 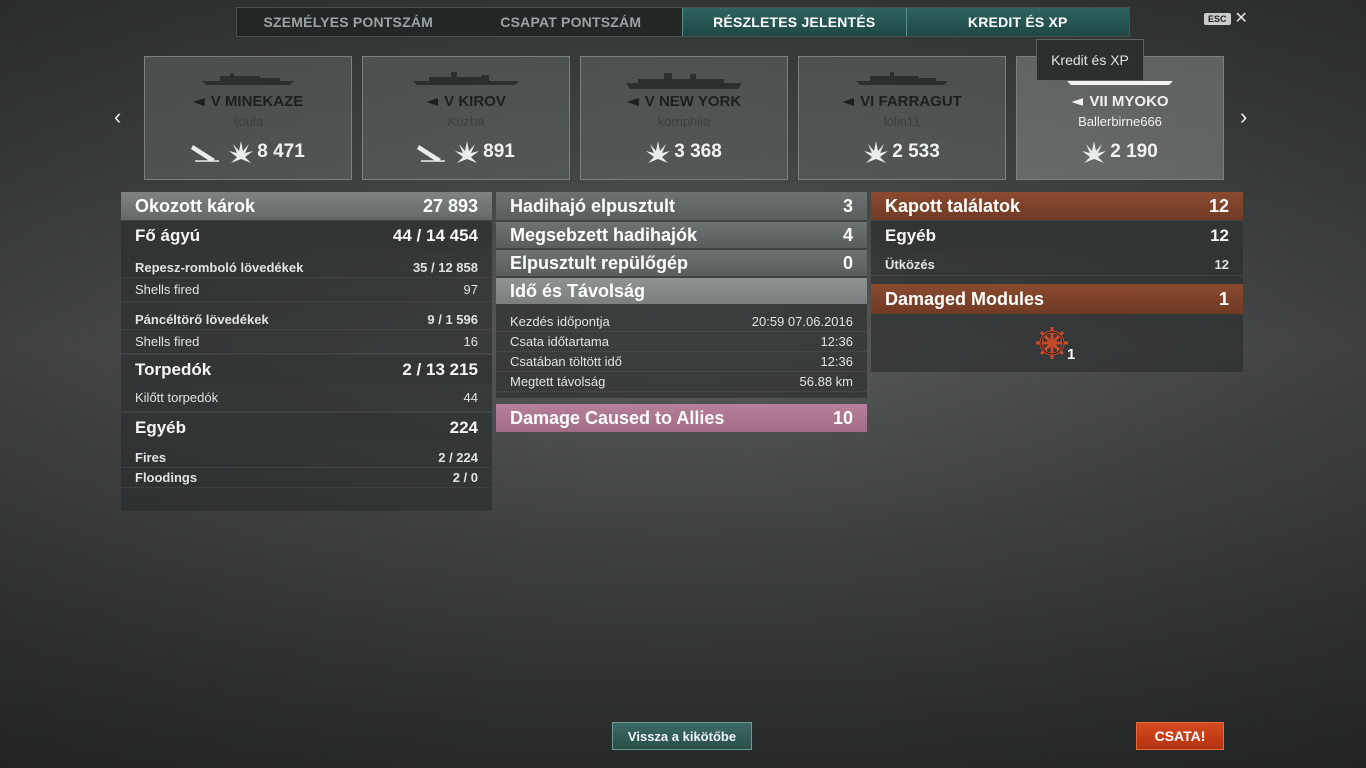 I want to click on fires-row: Fires 2 / 224, so click(x=306, y=458).